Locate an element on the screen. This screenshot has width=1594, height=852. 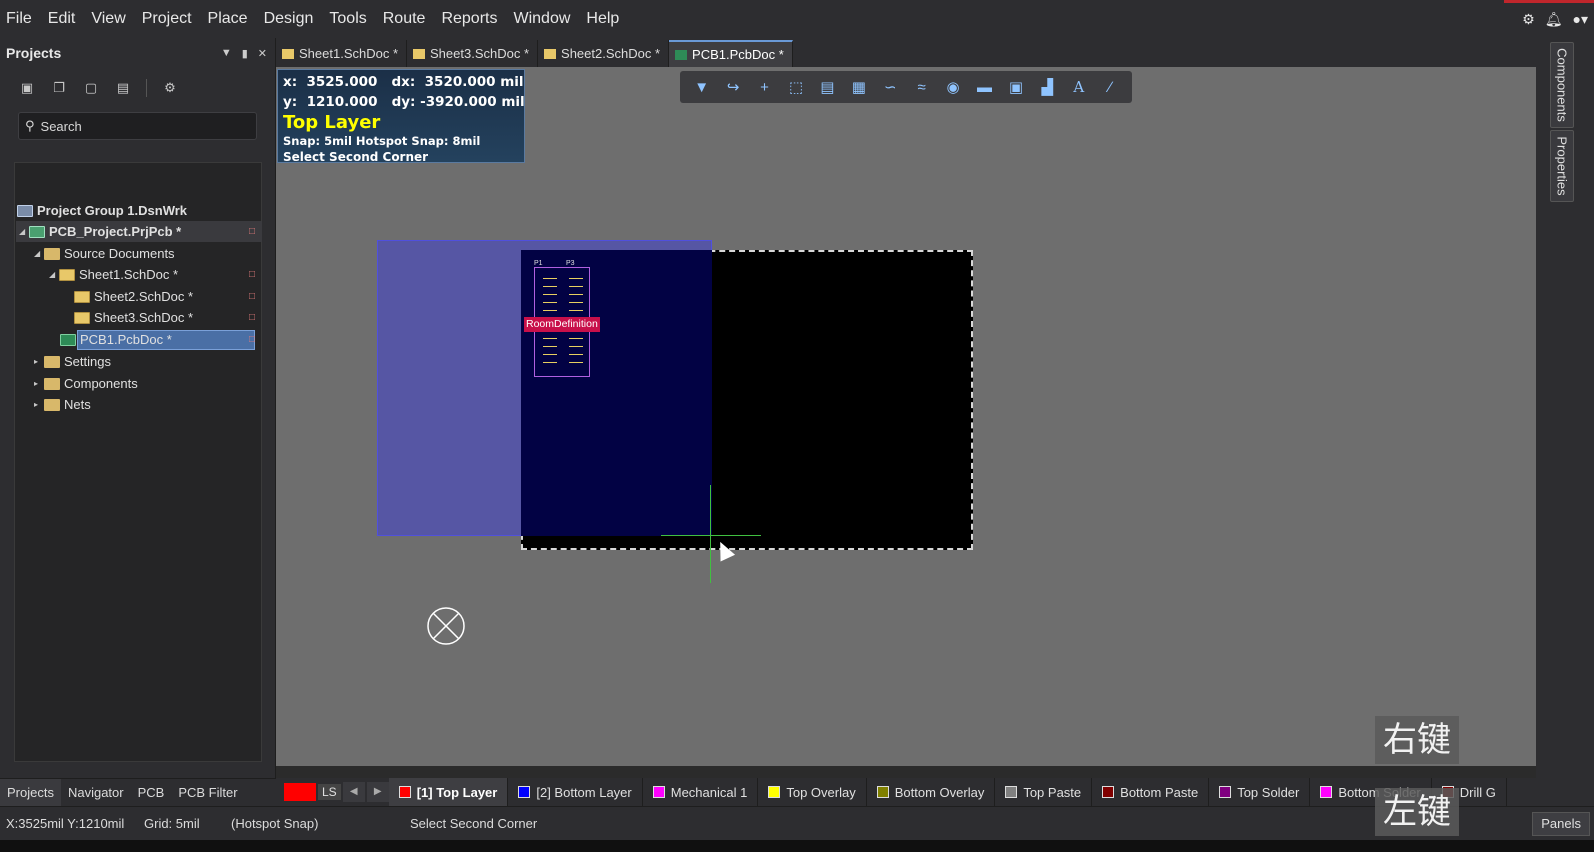
doc-tab-sheet3: Sheet3.SchDoc * is located at coordinates (473, 53).